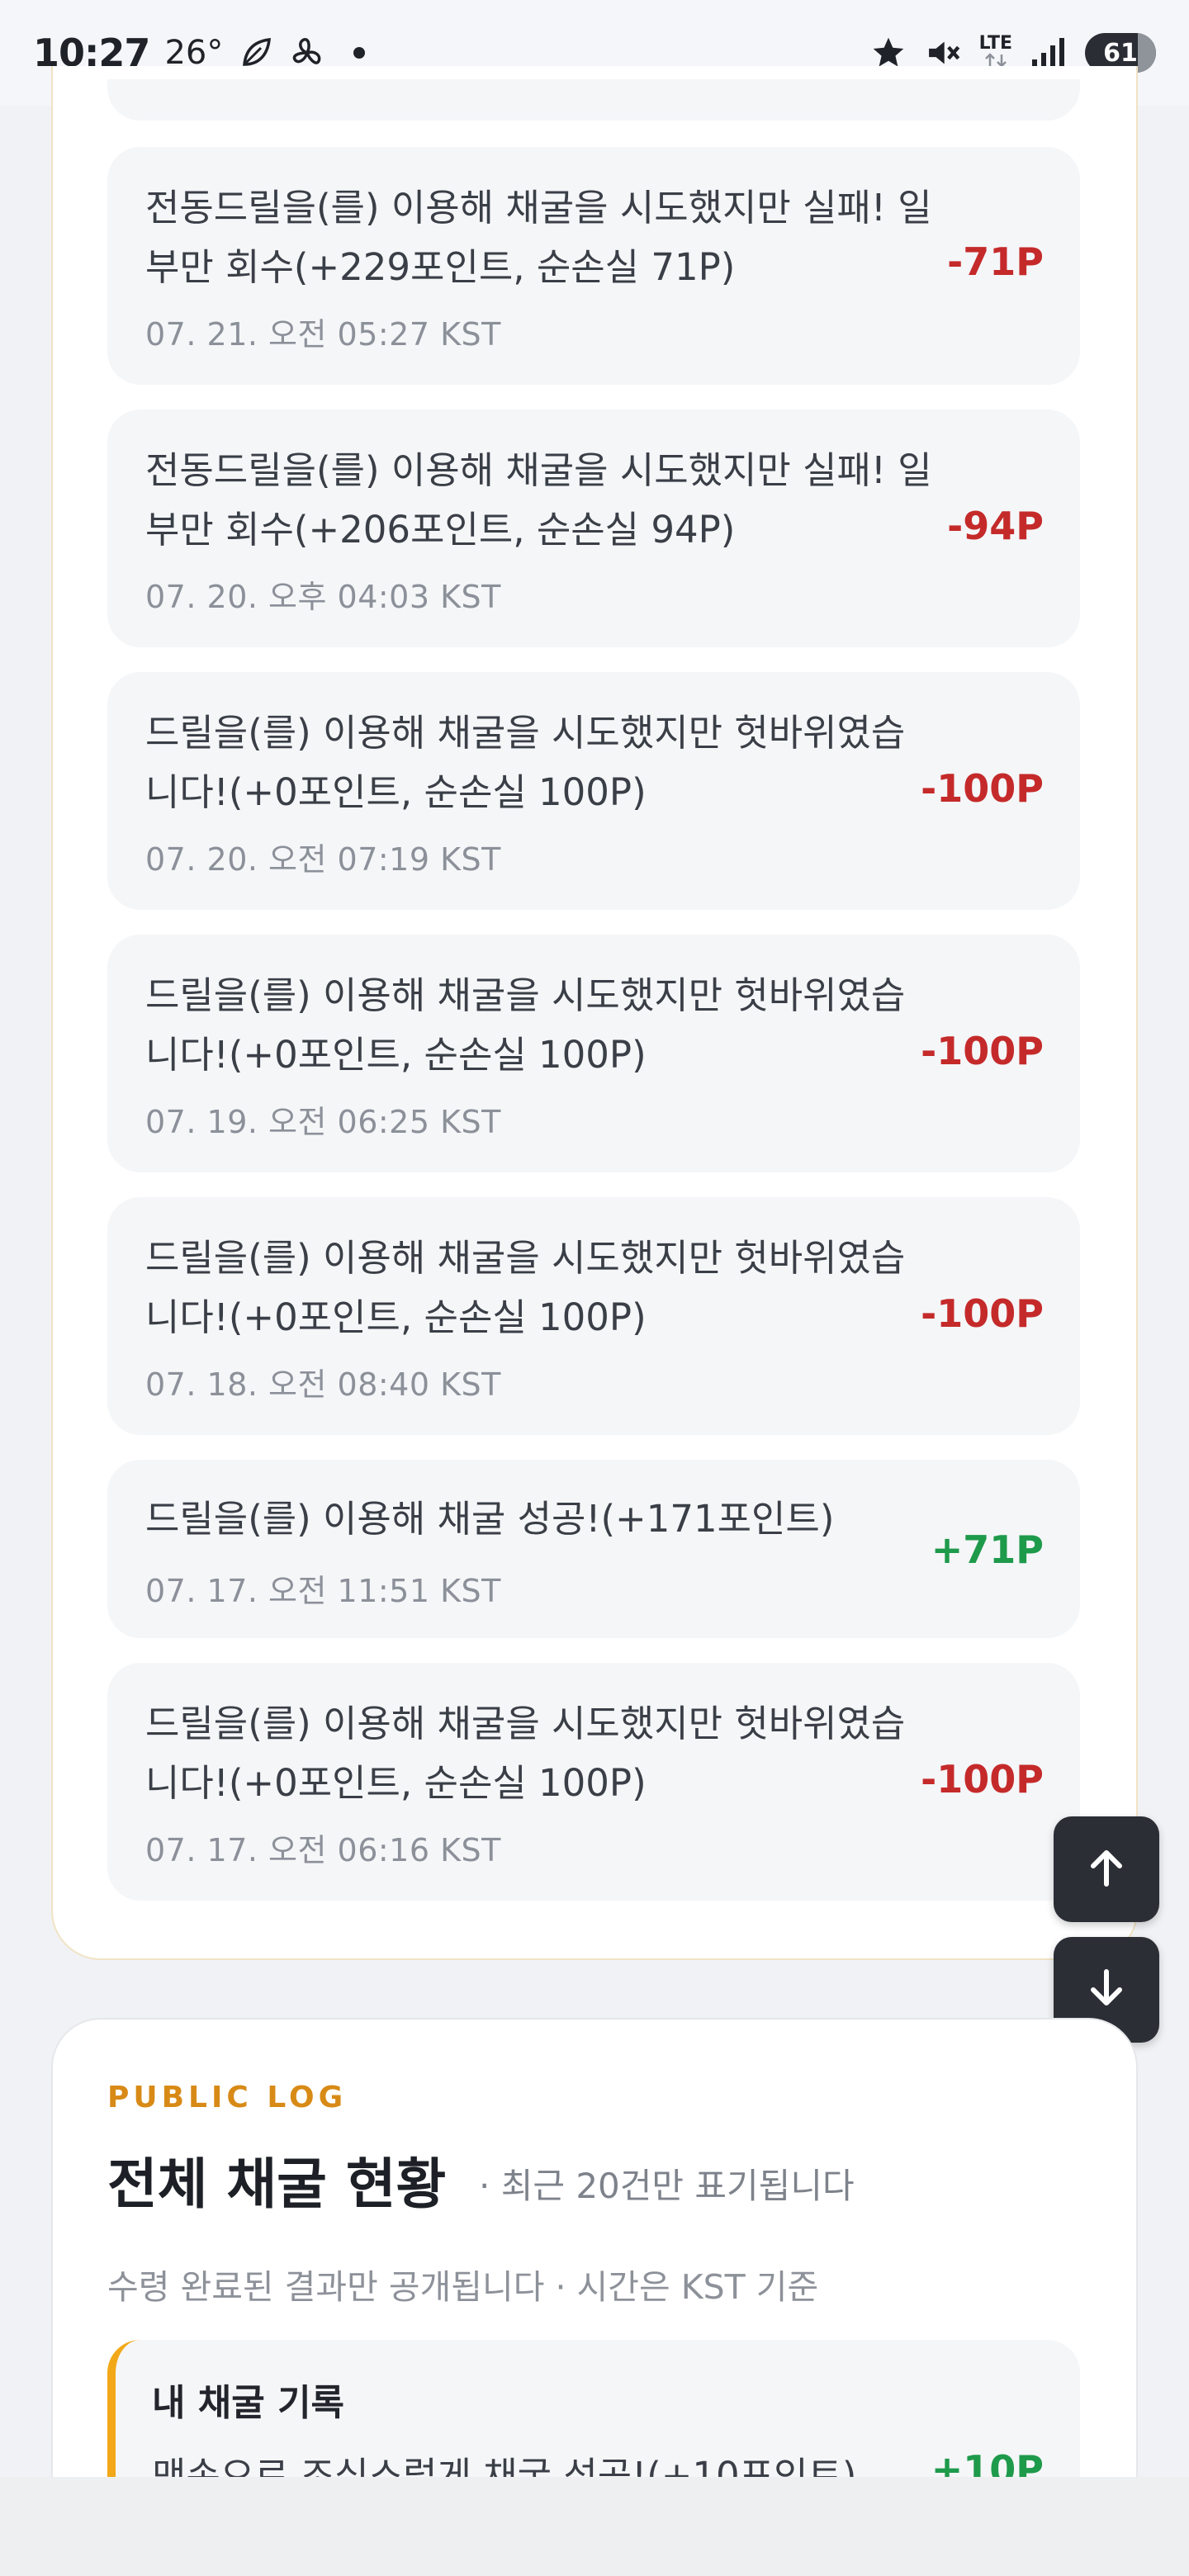 This screenshot has width=1189, height=2576. Describe the element at coordinates (667, 2186) in the screenshot. I see `public-log-subtitle: · 최근 20건만 표기됩니다` at that location.